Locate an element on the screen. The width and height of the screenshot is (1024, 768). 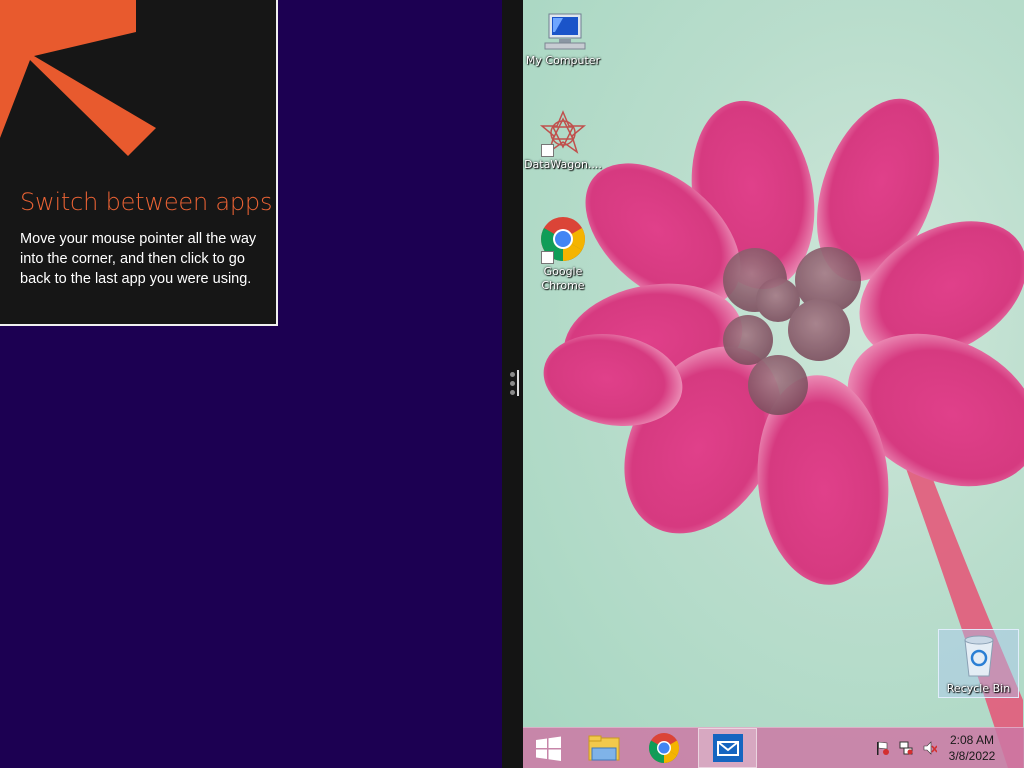
windows-start-icon is located at coordinates (548, 748).